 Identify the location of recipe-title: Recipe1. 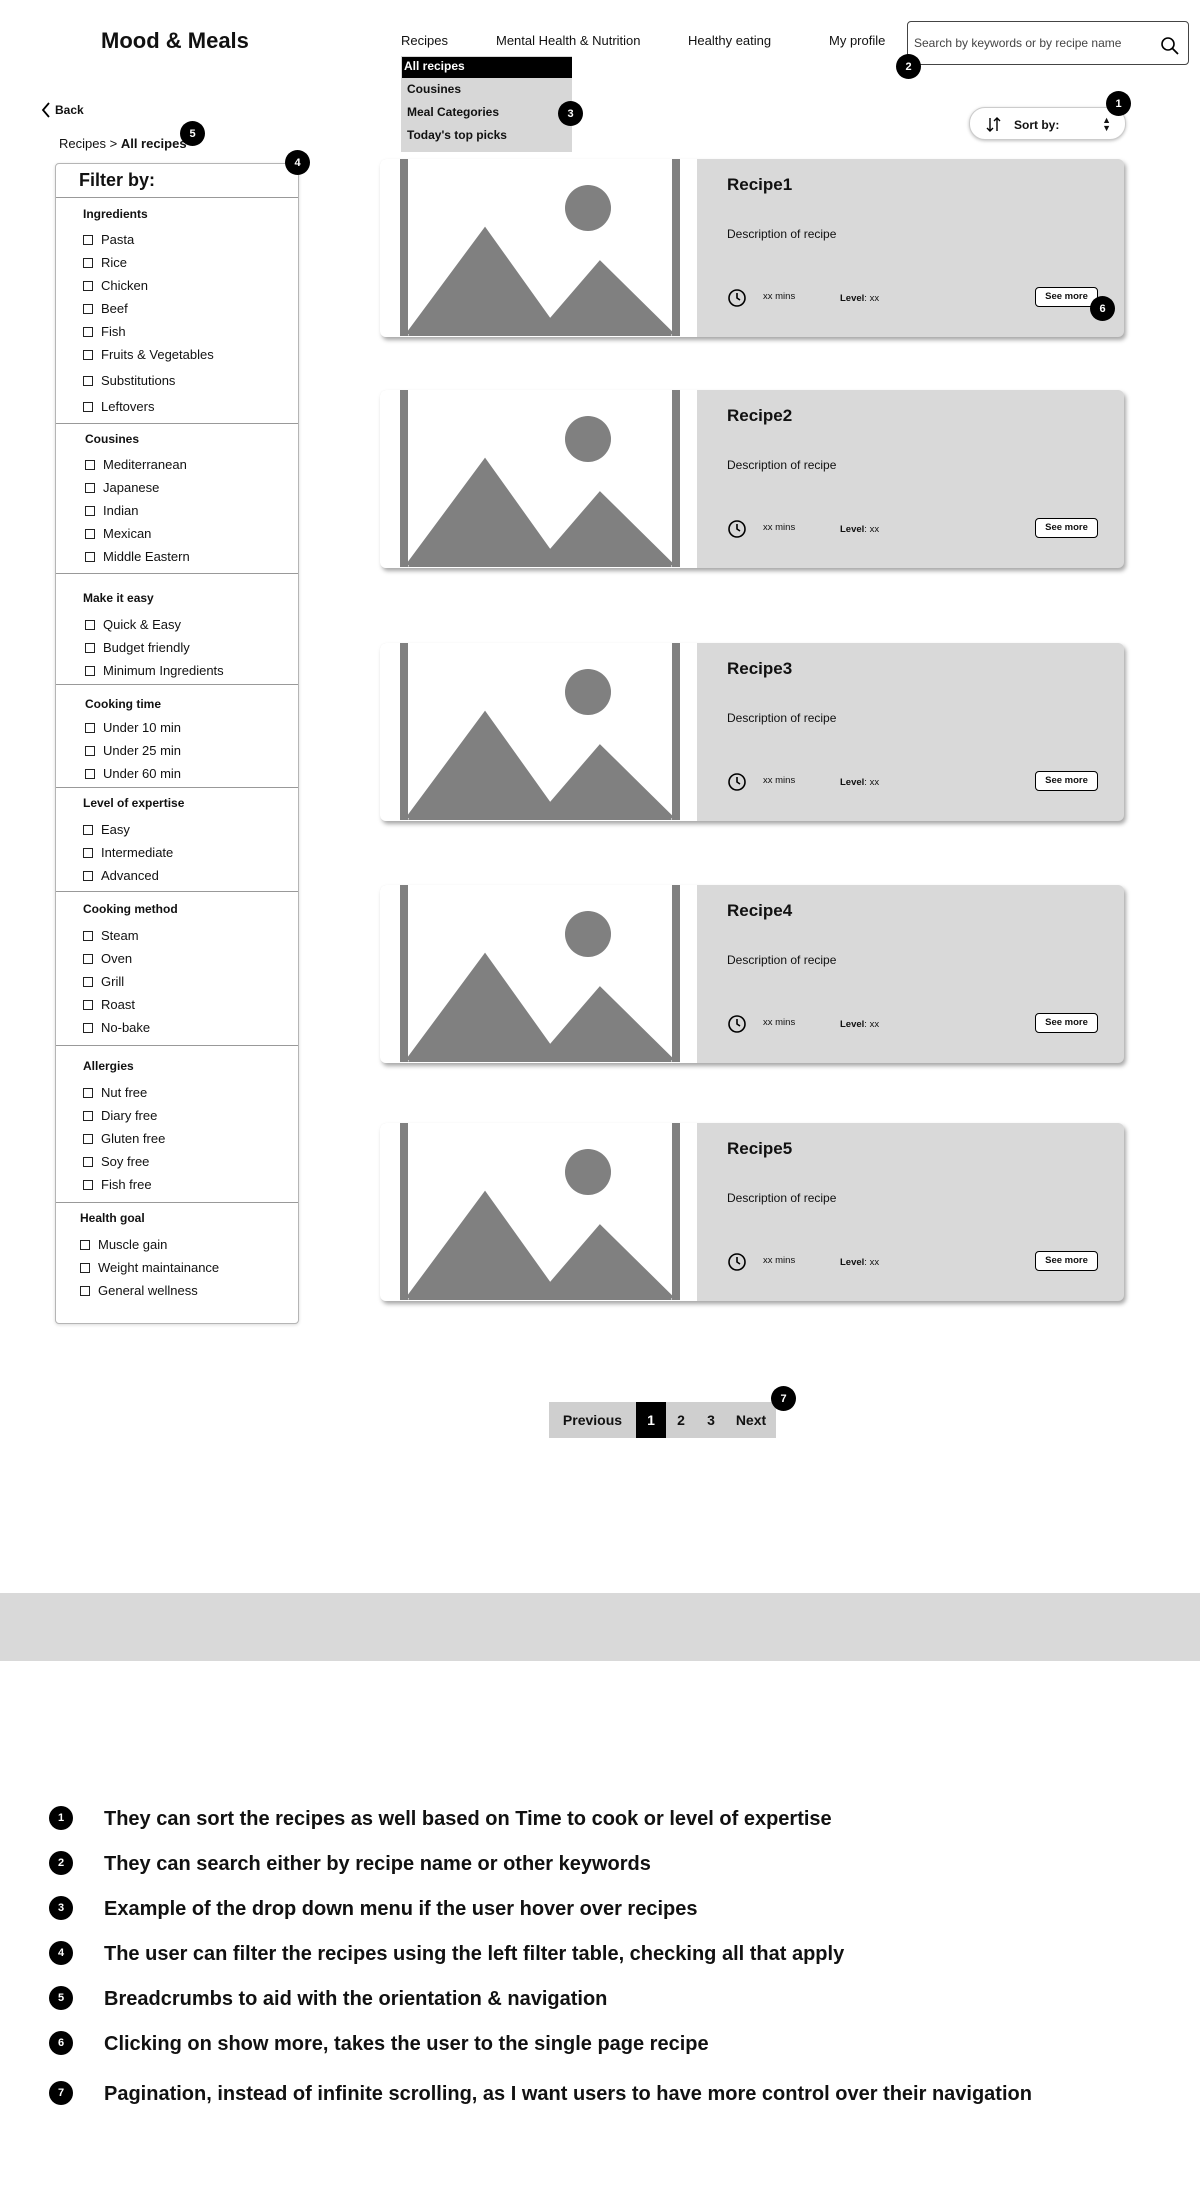
(759, 185).